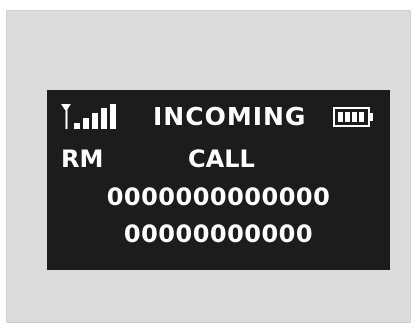 The height and width of the screenshot is (331, 419). What do you see at coordinates (221, 159) in the screenshot?
I see `call-label: CALL` at bounding box center [221, 159].